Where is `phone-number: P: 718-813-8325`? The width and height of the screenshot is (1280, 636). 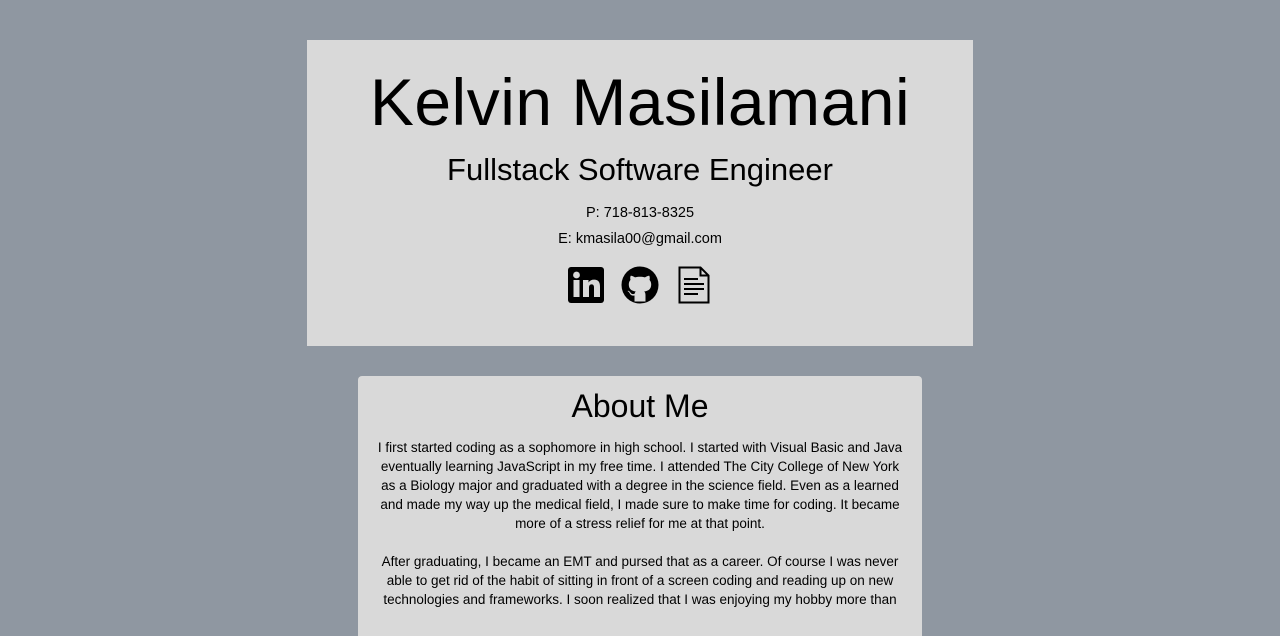
phone-number: P: 718-813-8325 is located at coordinates (640, 213).